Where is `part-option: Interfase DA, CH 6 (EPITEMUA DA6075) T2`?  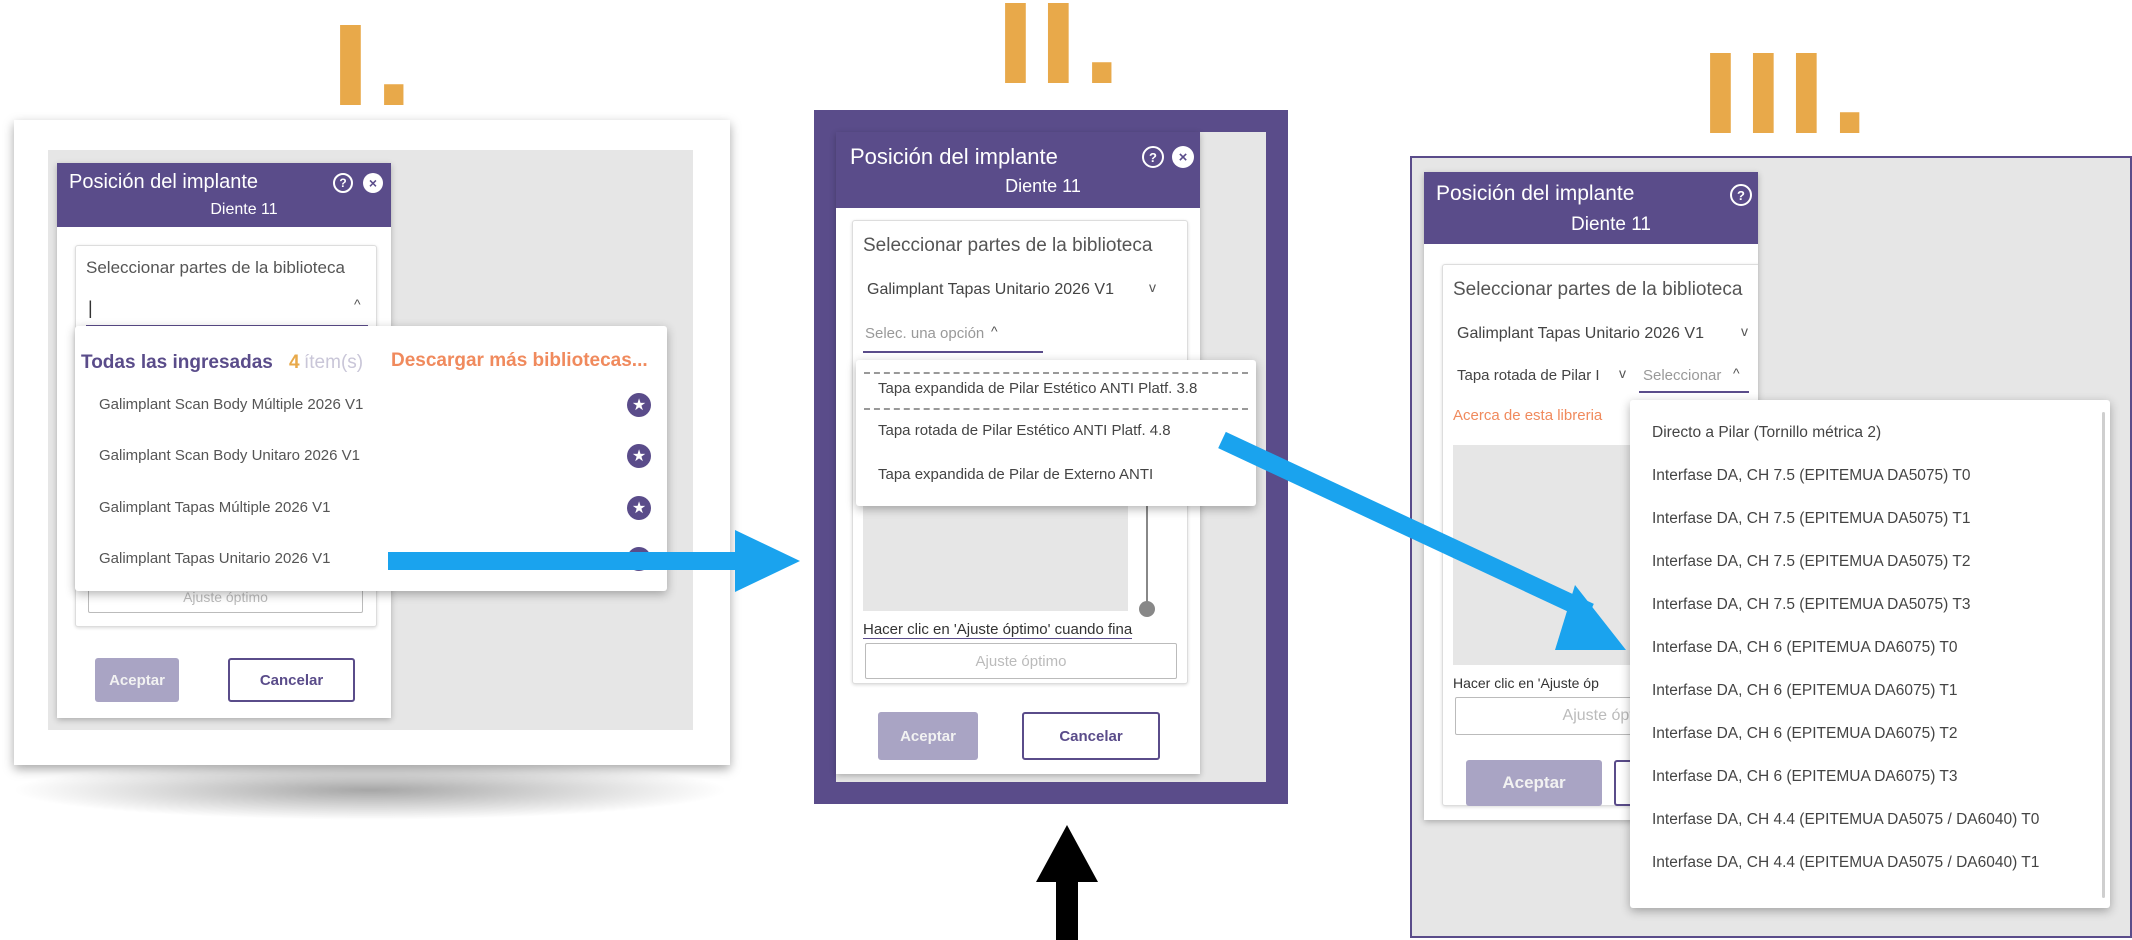 part-option: Interfase DA, CH 6 (EPITEMUA DA6075) T2 is located at coordinates (1805, 734).